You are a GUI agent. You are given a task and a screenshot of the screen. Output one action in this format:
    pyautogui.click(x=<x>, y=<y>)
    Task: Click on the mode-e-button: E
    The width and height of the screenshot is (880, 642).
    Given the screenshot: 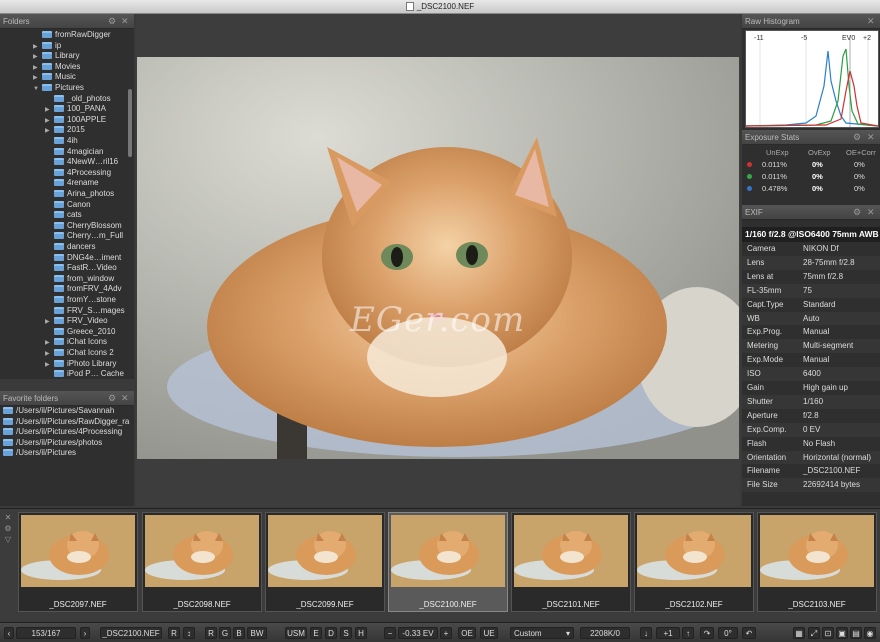 What is the action you would take?
    pyautogui.click(x=316, y=633)
    